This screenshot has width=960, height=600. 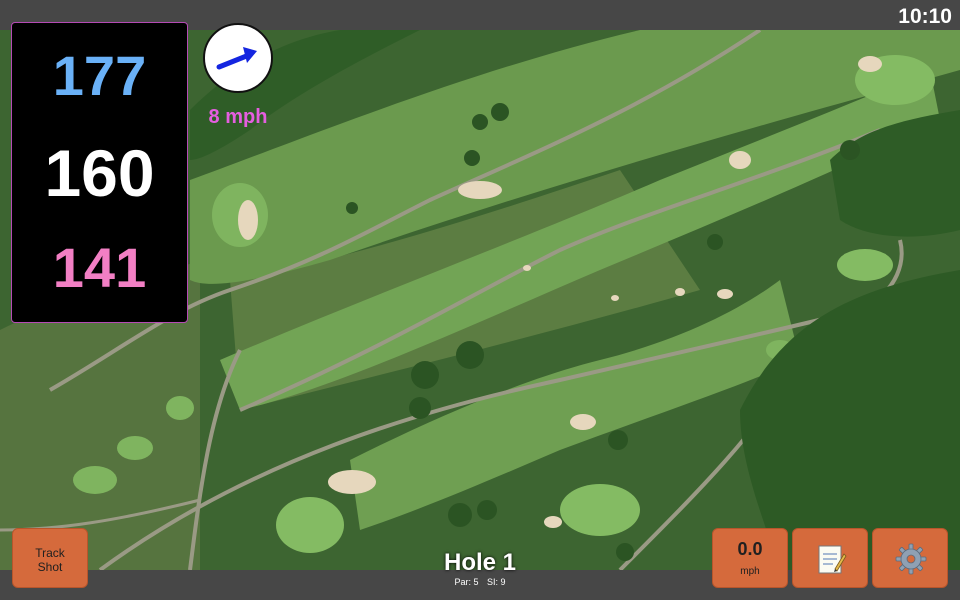 I want to click on track-shot-button: Track Shot, so click(x=50, y=558).